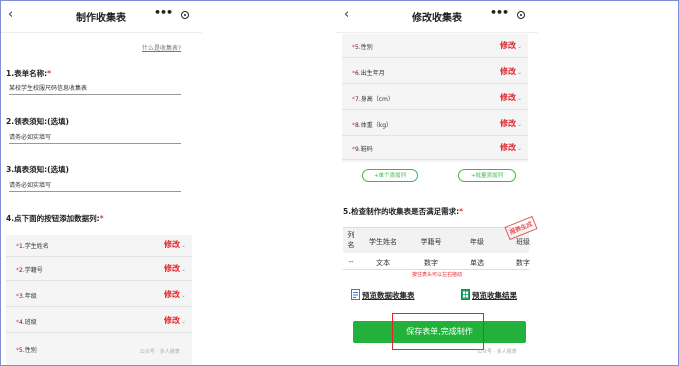  What do you see at coordinates (29, 73) in the screenshot?
I see `form-name-label: 1.表单名称:*` at bounding box center [29, 73].